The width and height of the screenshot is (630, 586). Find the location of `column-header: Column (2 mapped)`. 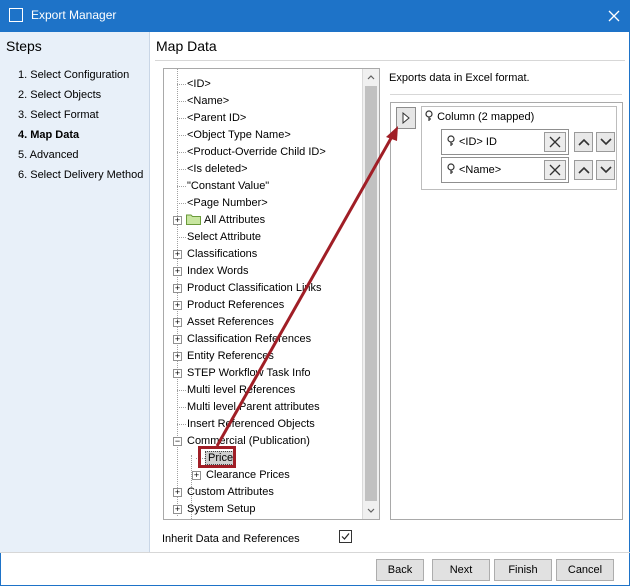

column-header: Column (2 mapped) is located at coordinates (479, 117).